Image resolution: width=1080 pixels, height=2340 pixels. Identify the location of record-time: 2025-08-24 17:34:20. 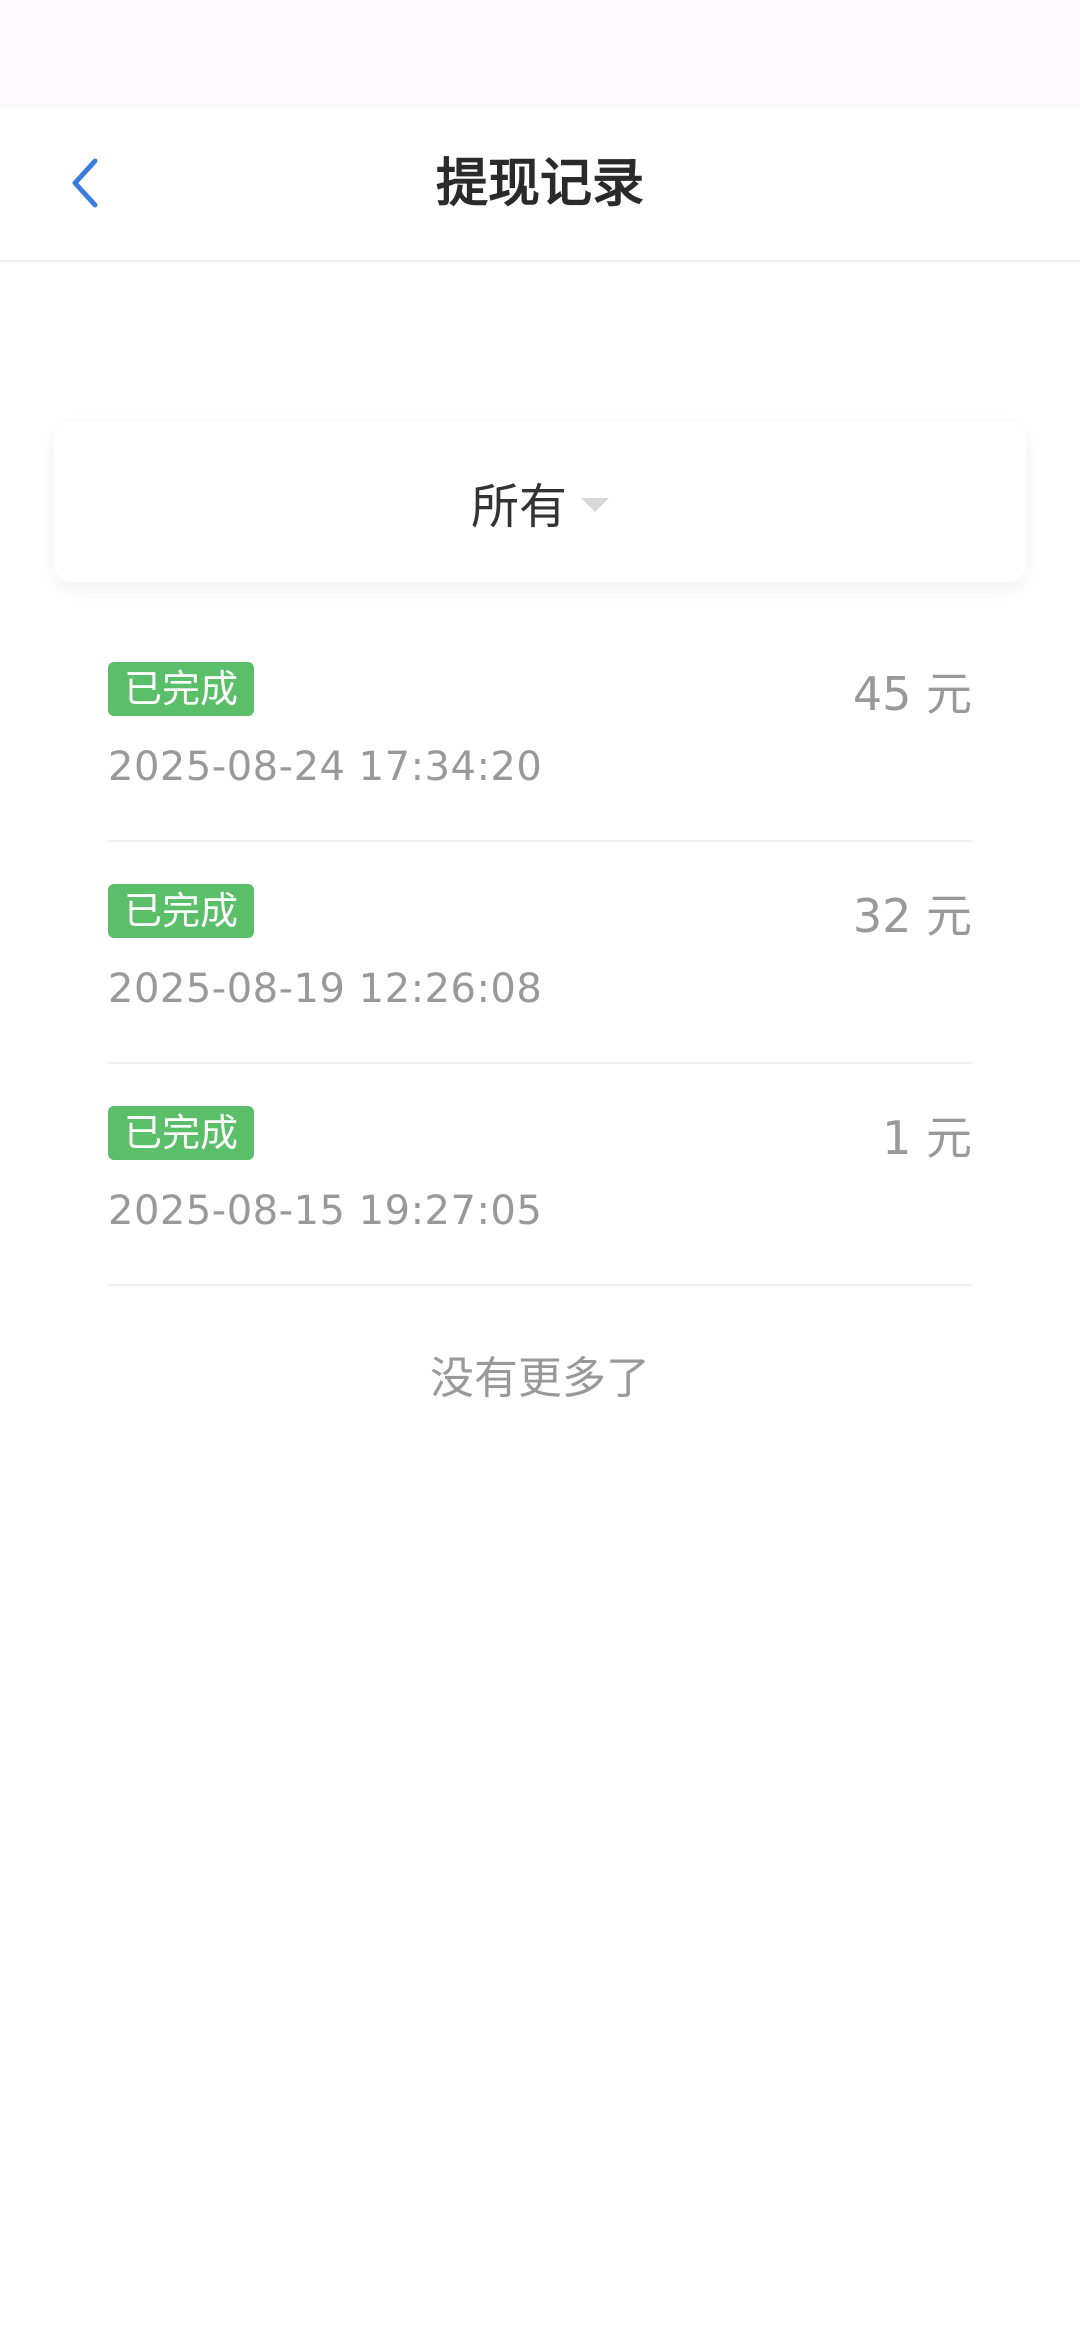
(325, 767).